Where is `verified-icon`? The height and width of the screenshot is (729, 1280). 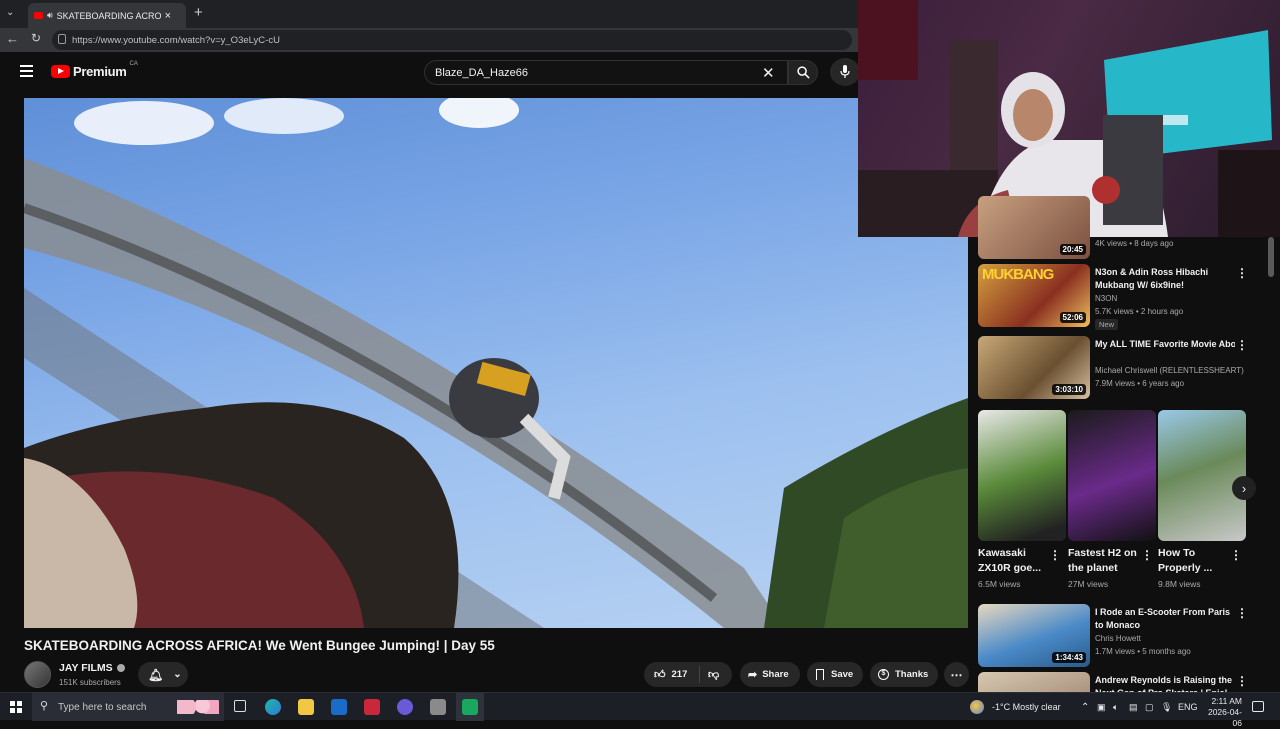 verified-icon is located at coordinates (120, 668).